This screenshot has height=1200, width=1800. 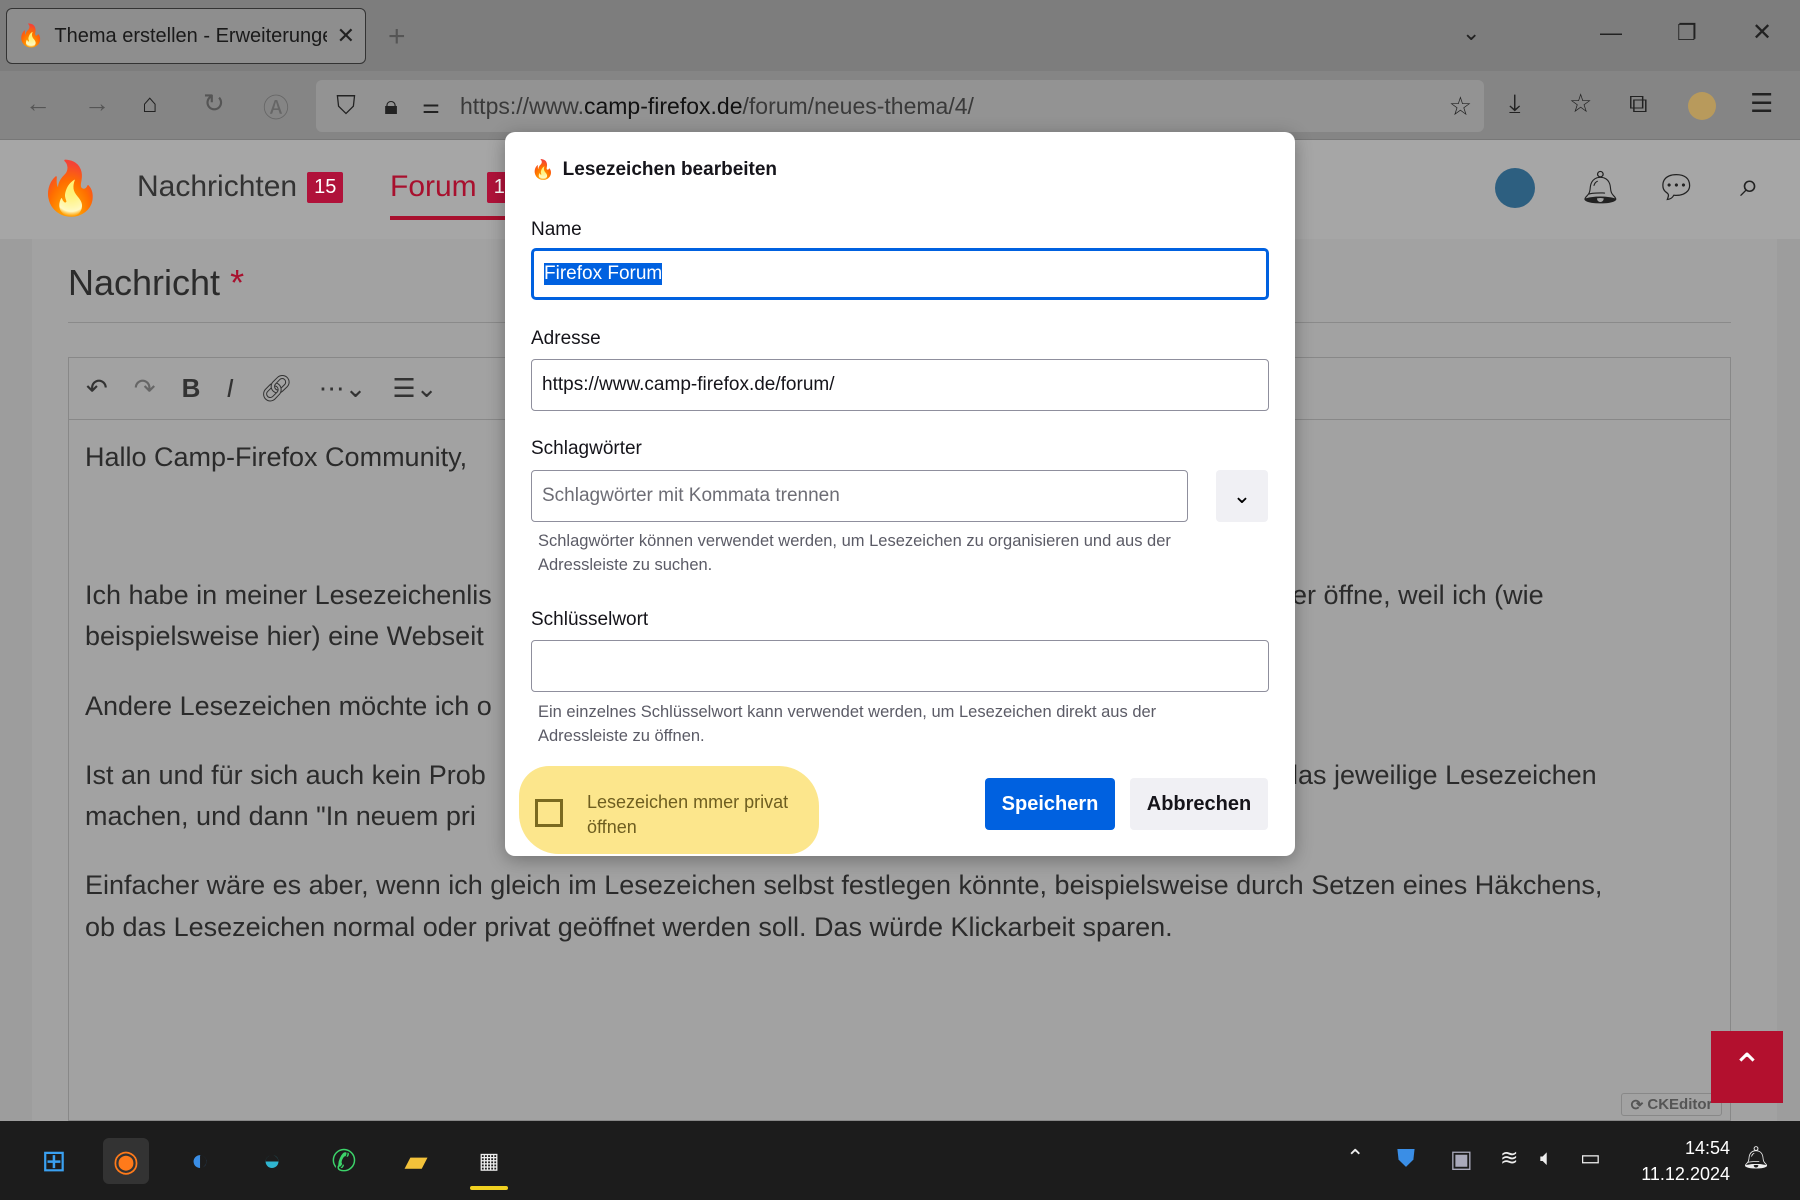 I want to click on address-value: https://www.camp-firefox.de/forum/, so click(x=688, y=384).